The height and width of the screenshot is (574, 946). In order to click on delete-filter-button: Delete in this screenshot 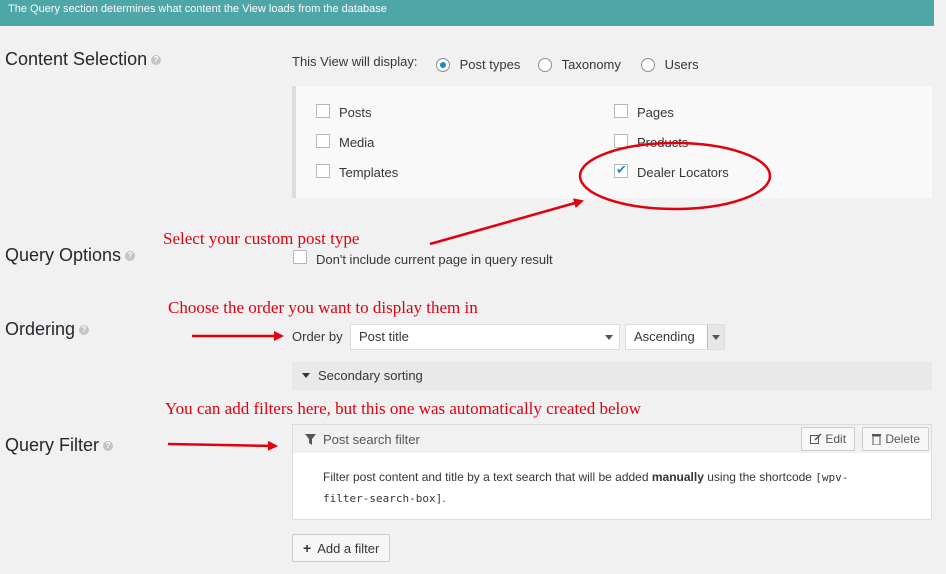, I will do `click(896, 439)`.